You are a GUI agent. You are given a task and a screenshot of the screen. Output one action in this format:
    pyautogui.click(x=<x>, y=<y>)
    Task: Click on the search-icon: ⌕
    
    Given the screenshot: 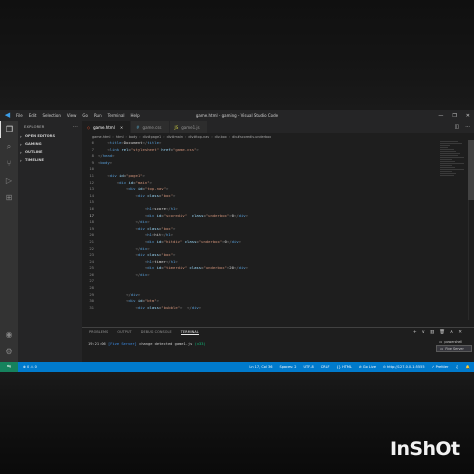 What is the action you would take?
    pyautogui.click(x=9, y=146)
    